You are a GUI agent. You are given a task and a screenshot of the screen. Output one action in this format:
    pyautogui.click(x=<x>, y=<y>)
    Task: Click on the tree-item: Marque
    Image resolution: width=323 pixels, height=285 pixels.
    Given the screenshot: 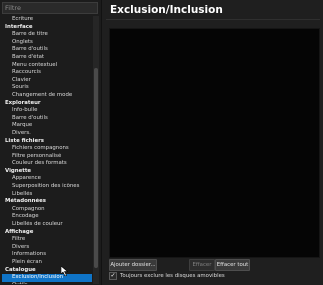 What is the action you would take?
    pyautogui.click(x=47, y=126)
    